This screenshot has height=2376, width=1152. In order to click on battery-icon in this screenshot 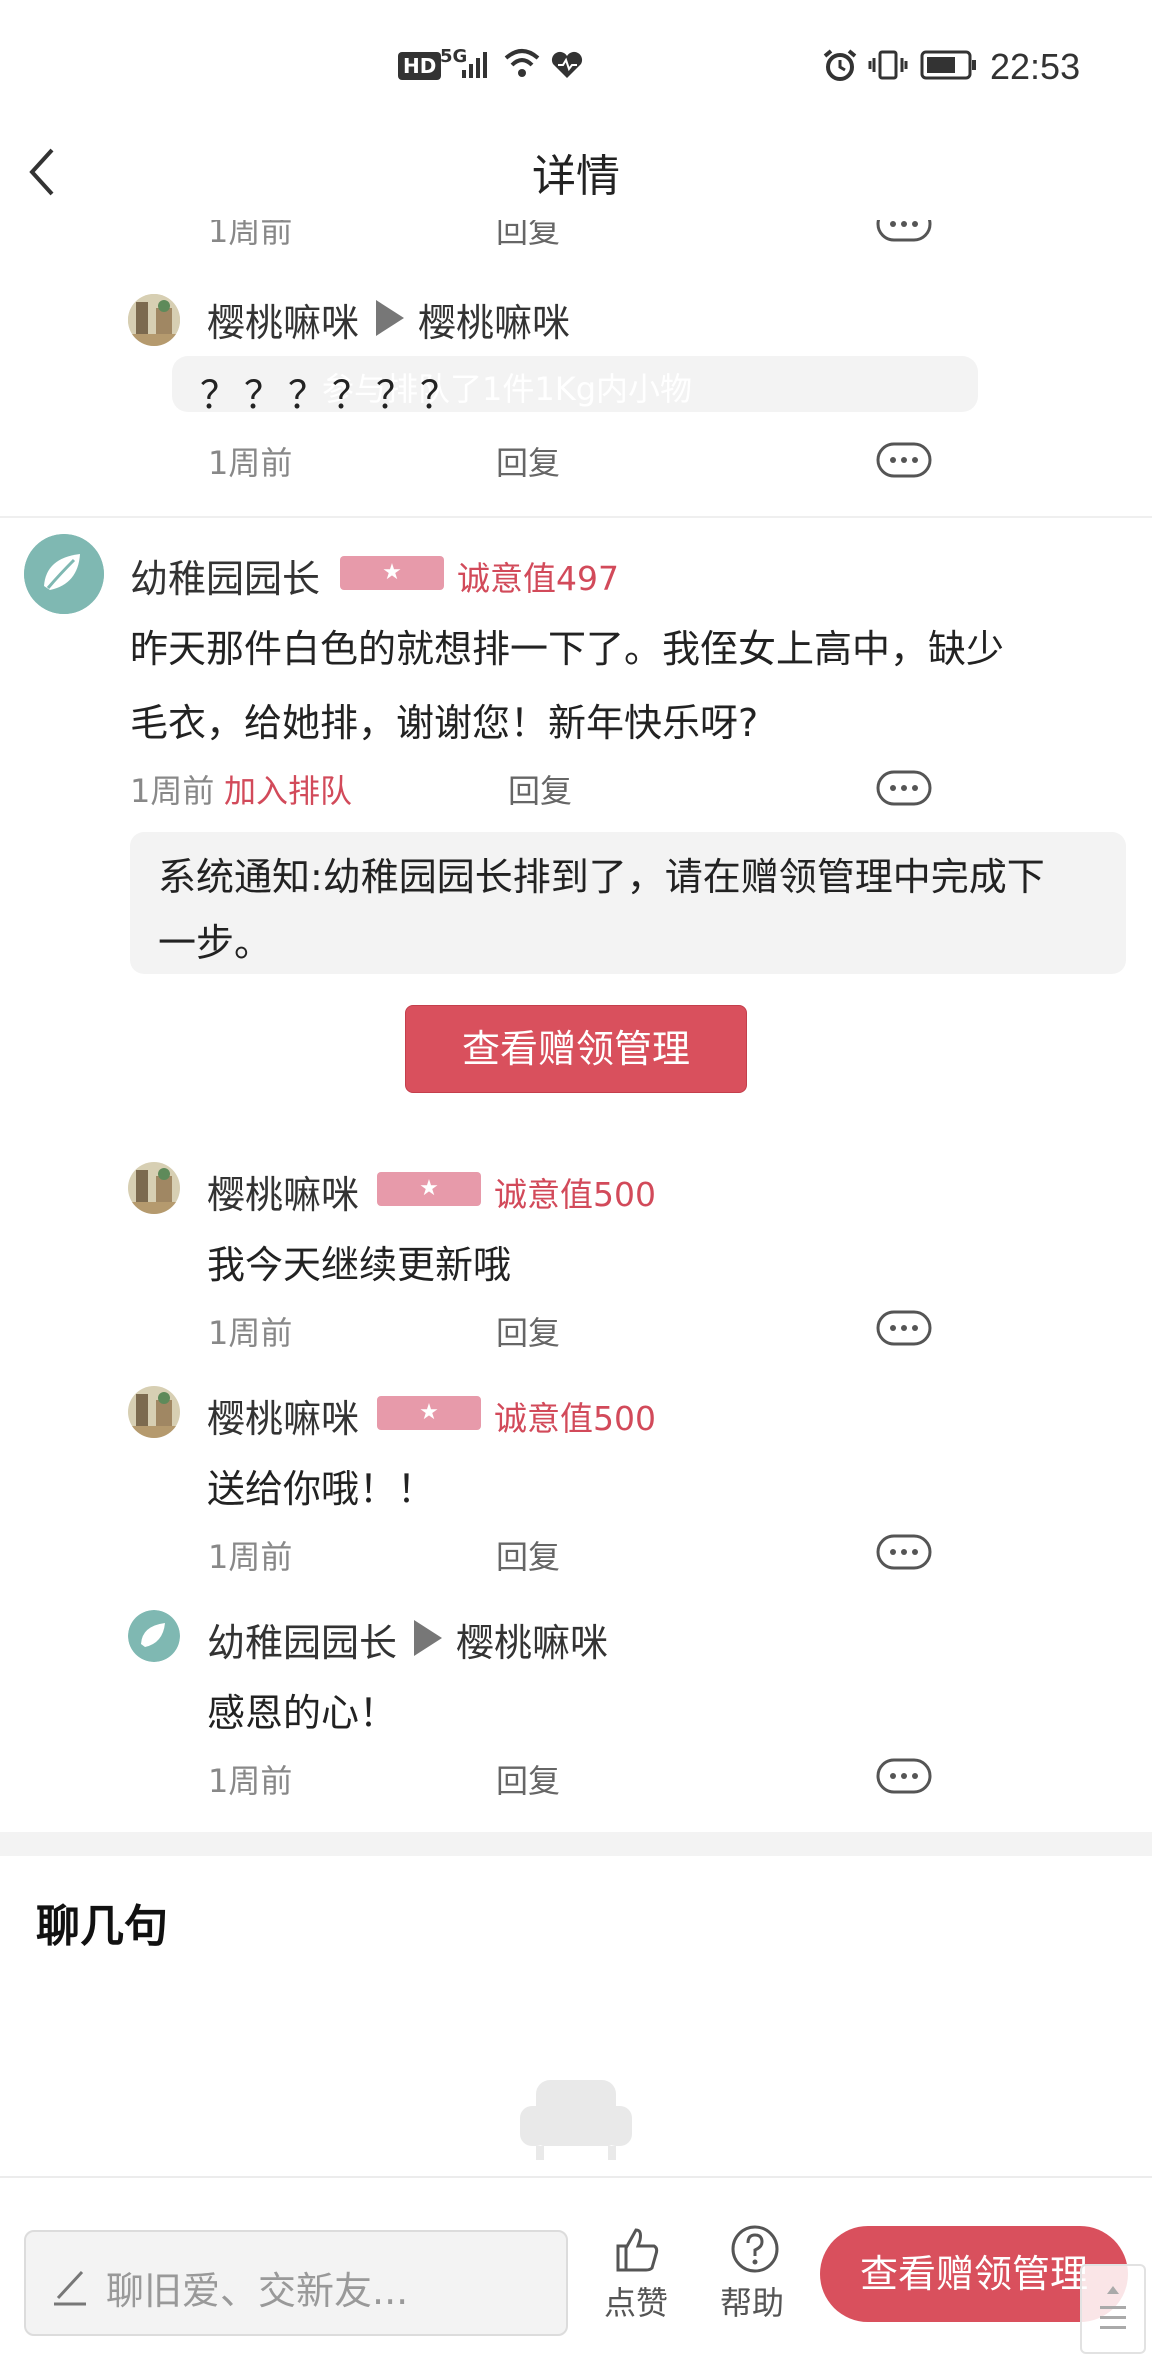, I will do `click(948, 65)`.